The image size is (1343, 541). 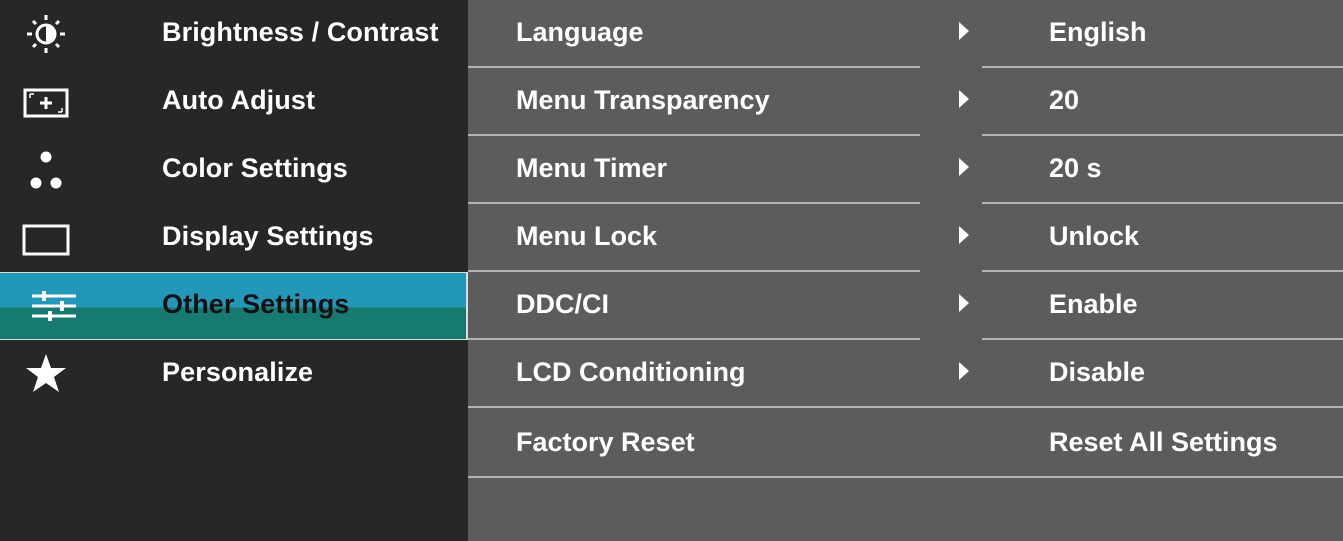 What do you see at coordinates (905, 102) in the screenshot?
I see `setting-row-menu-transparency: Menu Transparency 20` at bounding box center [905, 102].